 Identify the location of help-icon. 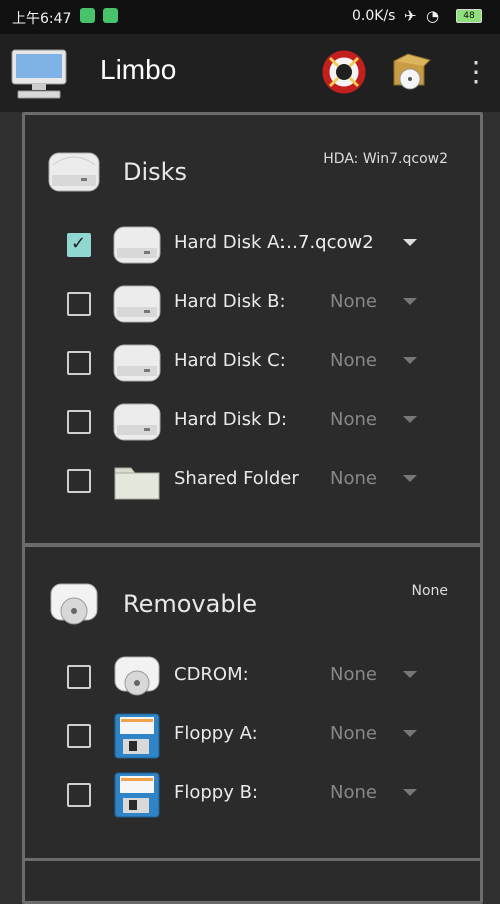
(344, 72).